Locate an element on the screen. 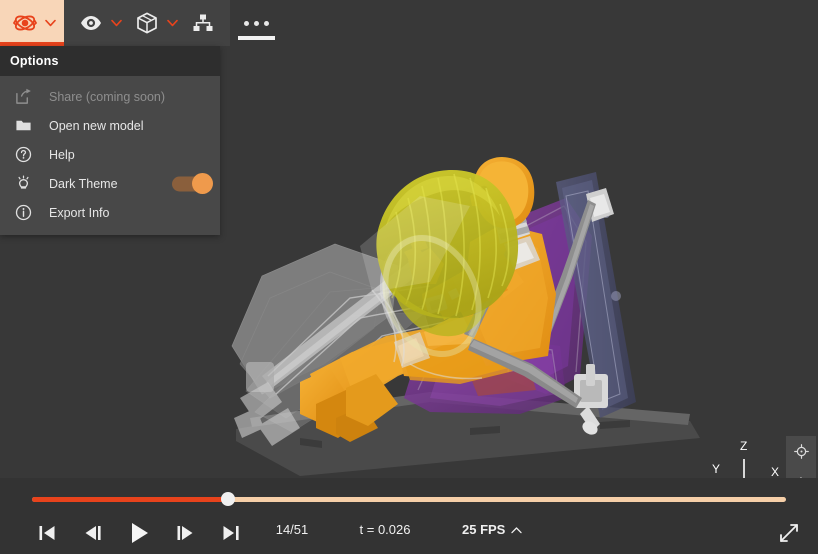 The width and height of the screenshot is (818, 554). toolbar-group-more is located at coordinates (256, 23).